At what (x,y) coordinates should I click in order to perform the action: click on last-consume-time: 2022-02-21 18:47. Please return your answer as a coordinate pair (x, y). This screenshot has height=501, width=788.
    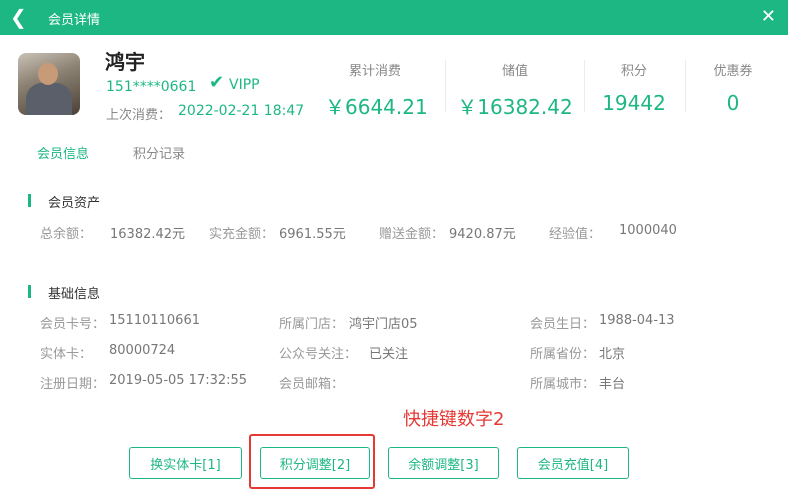
    Looking at the image, I should click on (241, 111).